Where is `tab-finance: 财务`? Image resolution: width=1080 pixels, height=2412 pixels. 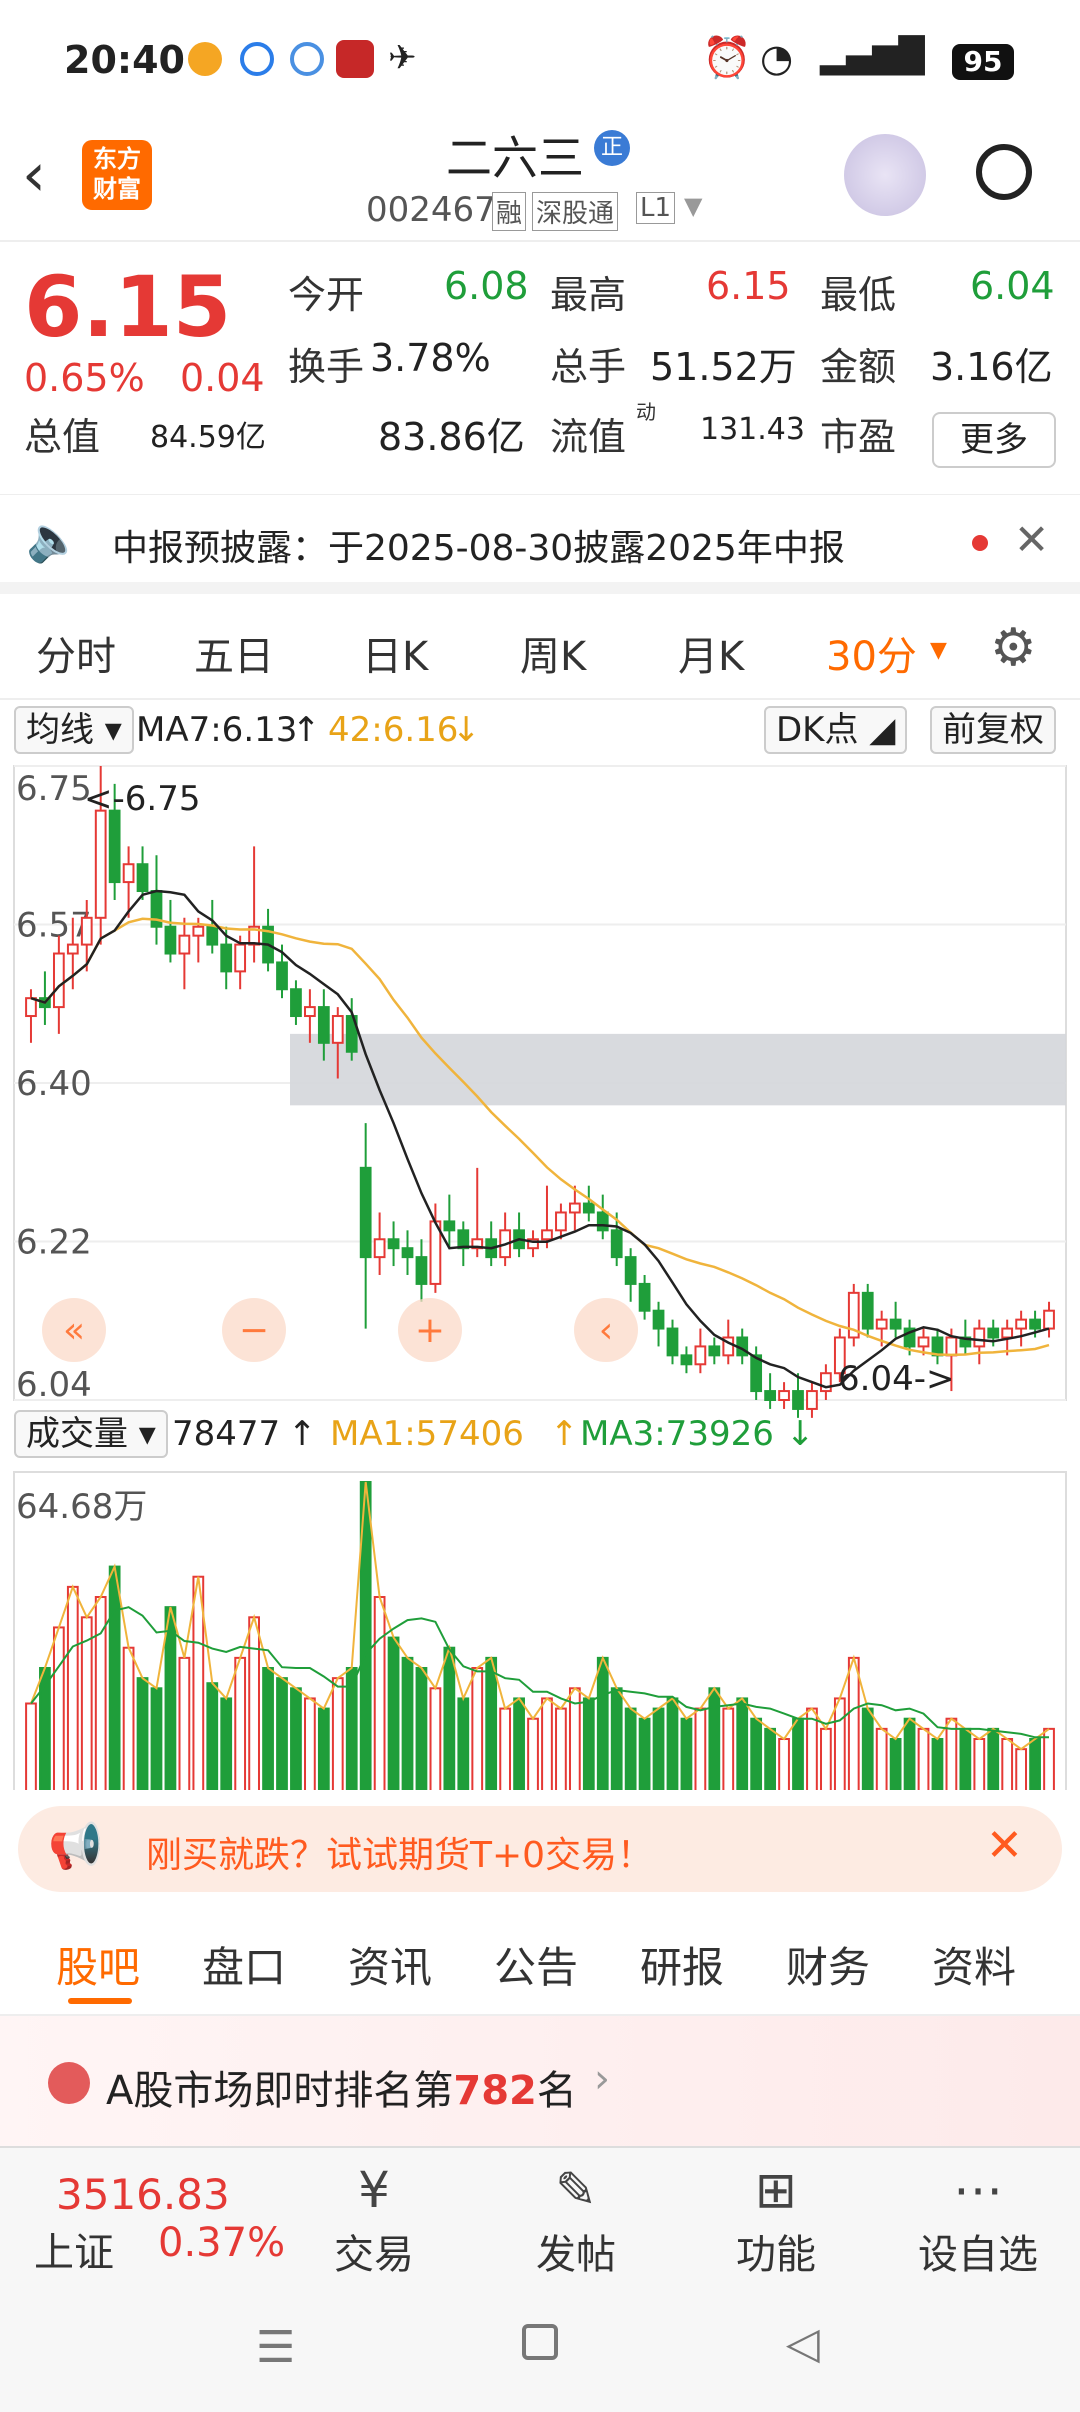
tab-finance: 财务 is located at coordinates (828, 1964).